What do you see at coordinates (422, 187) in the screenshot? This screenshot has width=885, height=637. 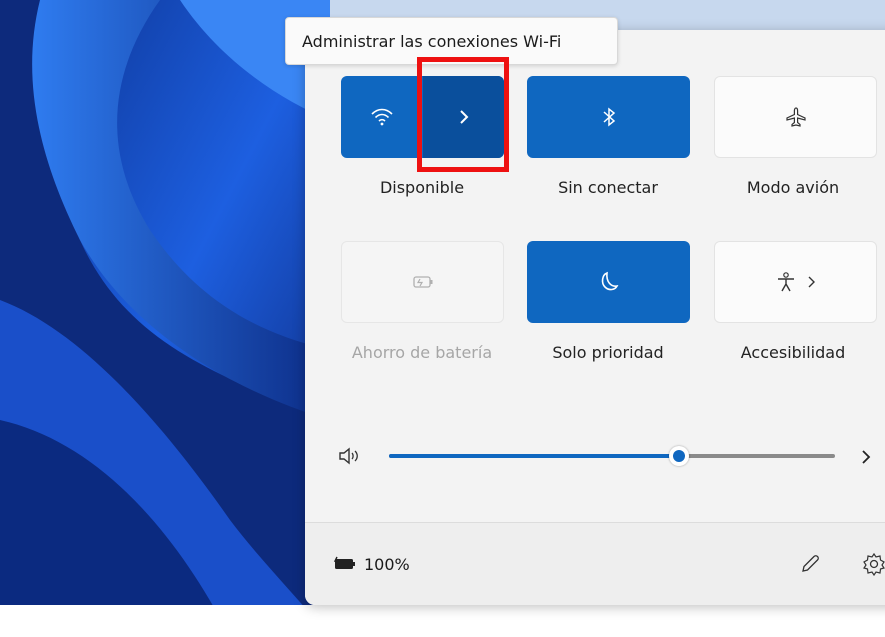 I see `wifi-tile-label: Disponible` at bounding box center [422, 187].